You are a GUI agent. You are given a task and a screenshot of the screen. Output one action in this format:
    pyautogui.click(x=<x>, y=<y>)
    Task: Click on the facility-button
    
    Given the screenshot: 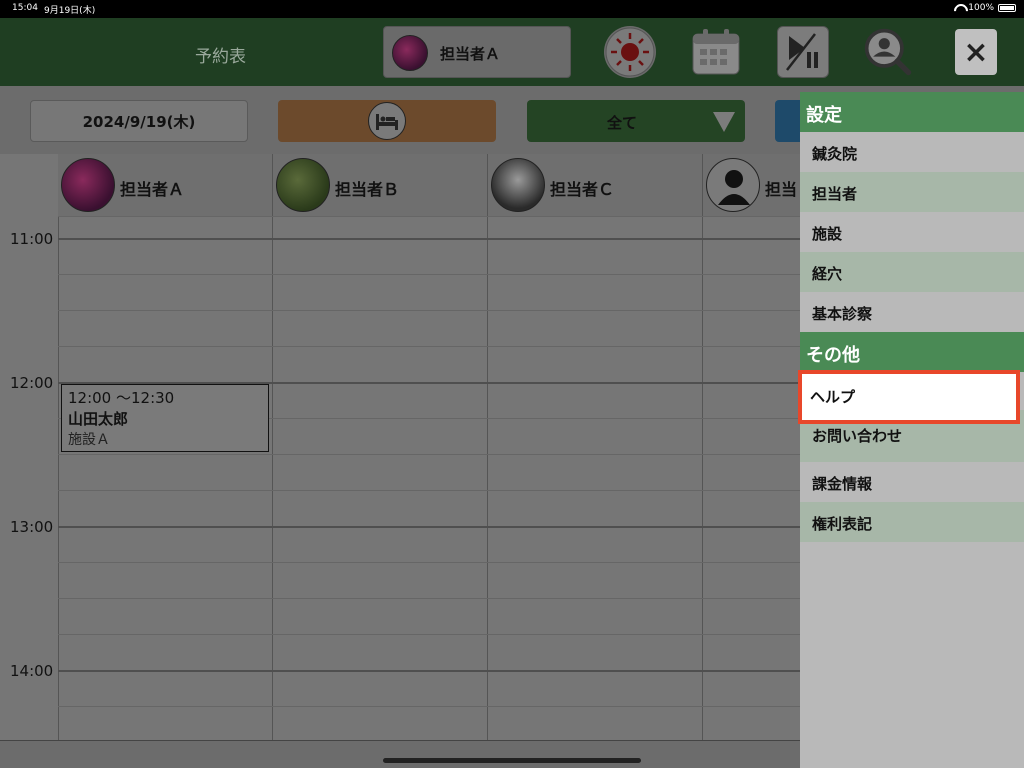 What is the action you would take?
    pyautogui.click(x=387, y=121)
    